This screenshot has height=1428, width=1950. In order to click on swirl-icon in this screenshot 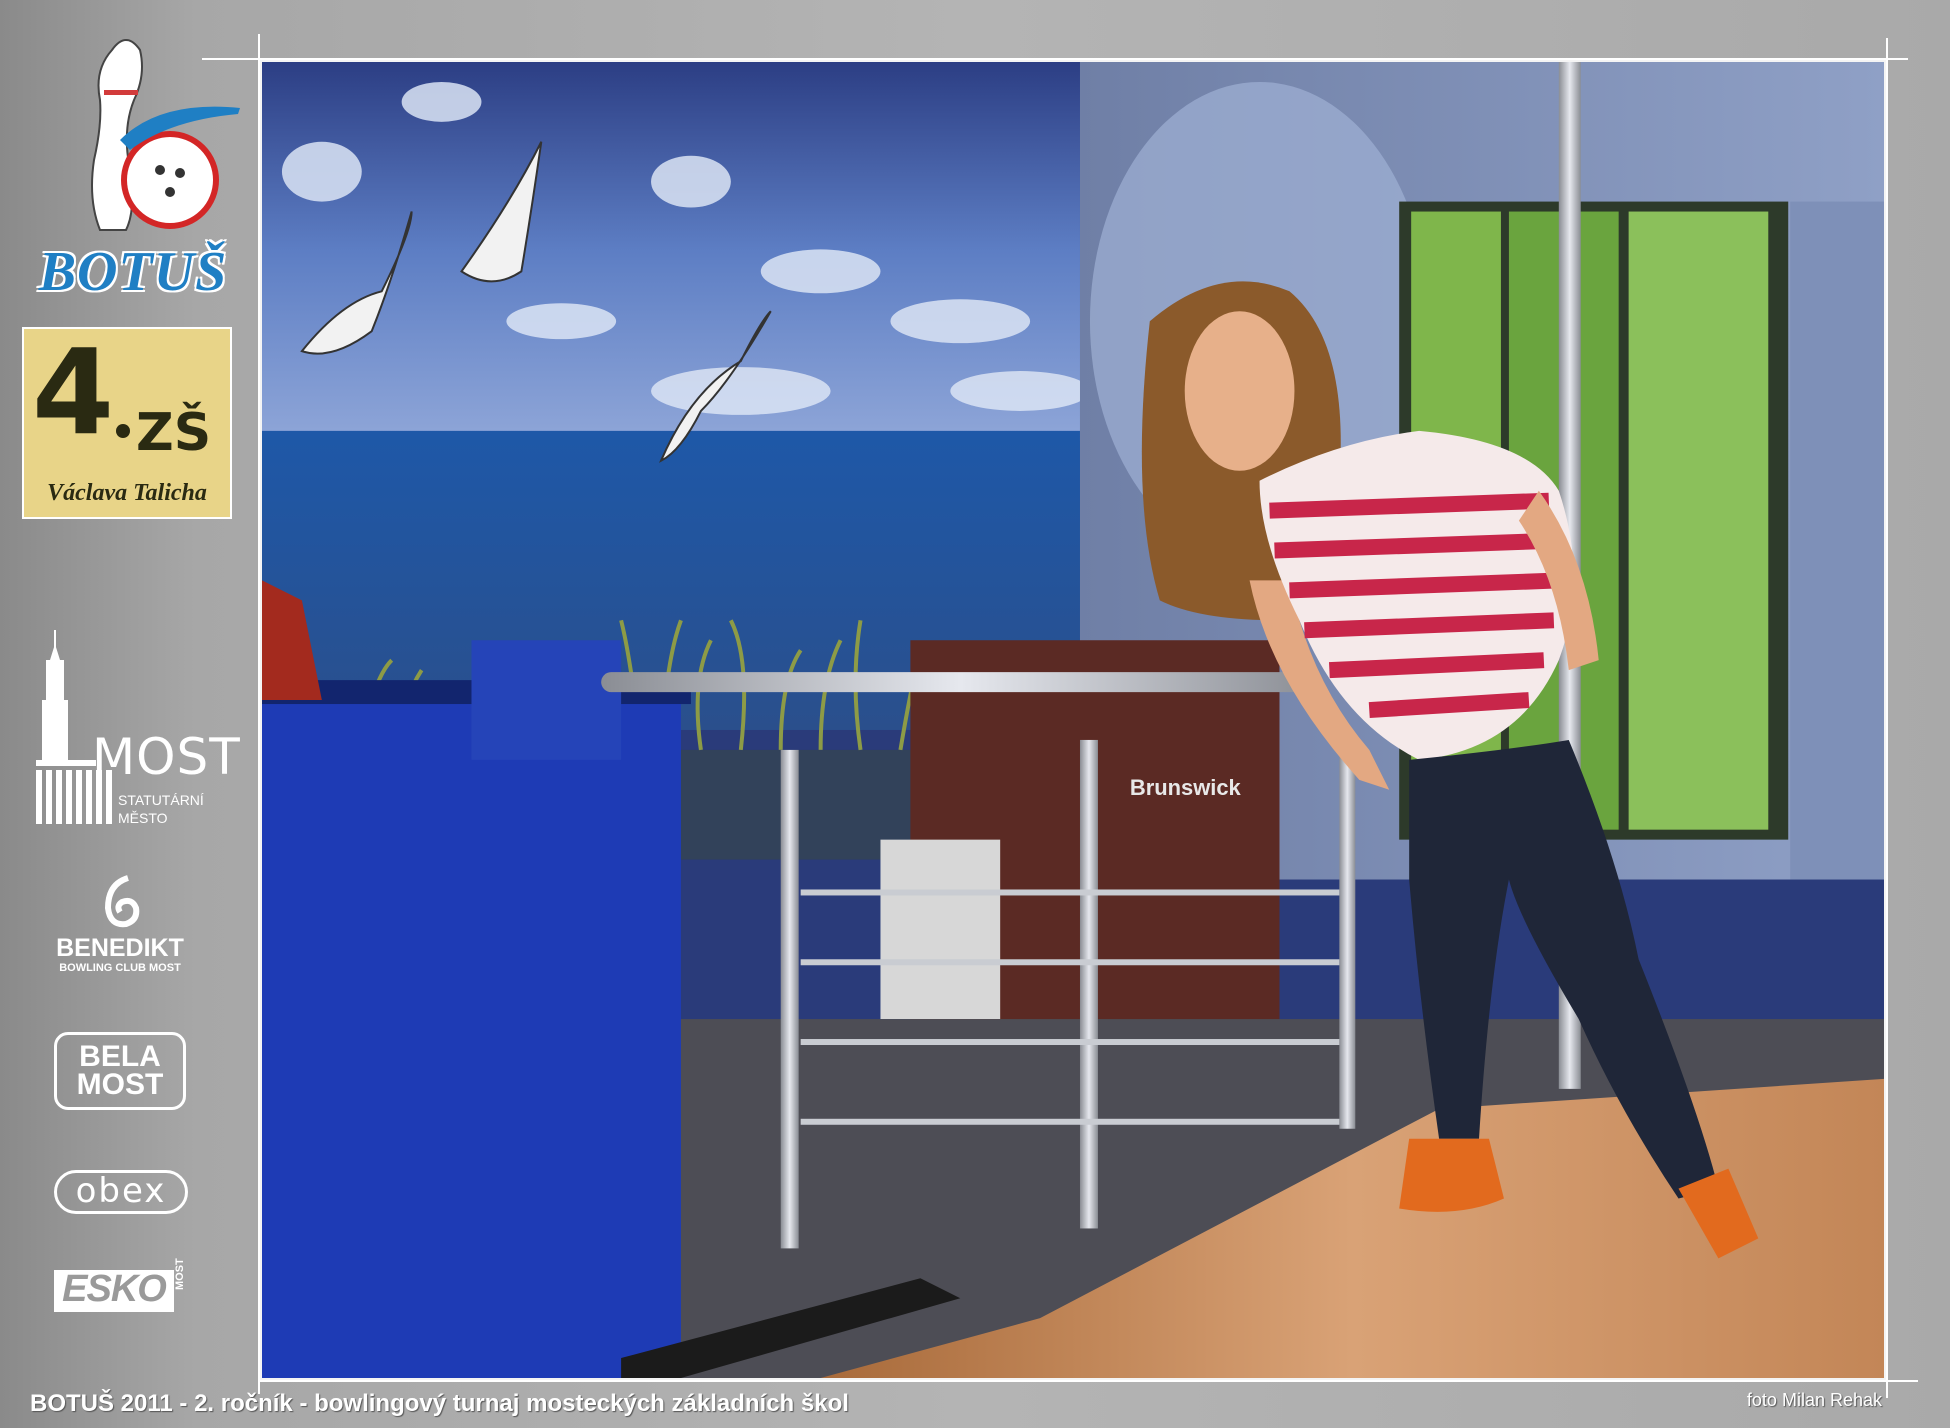, I will do `click(122, 901)`.